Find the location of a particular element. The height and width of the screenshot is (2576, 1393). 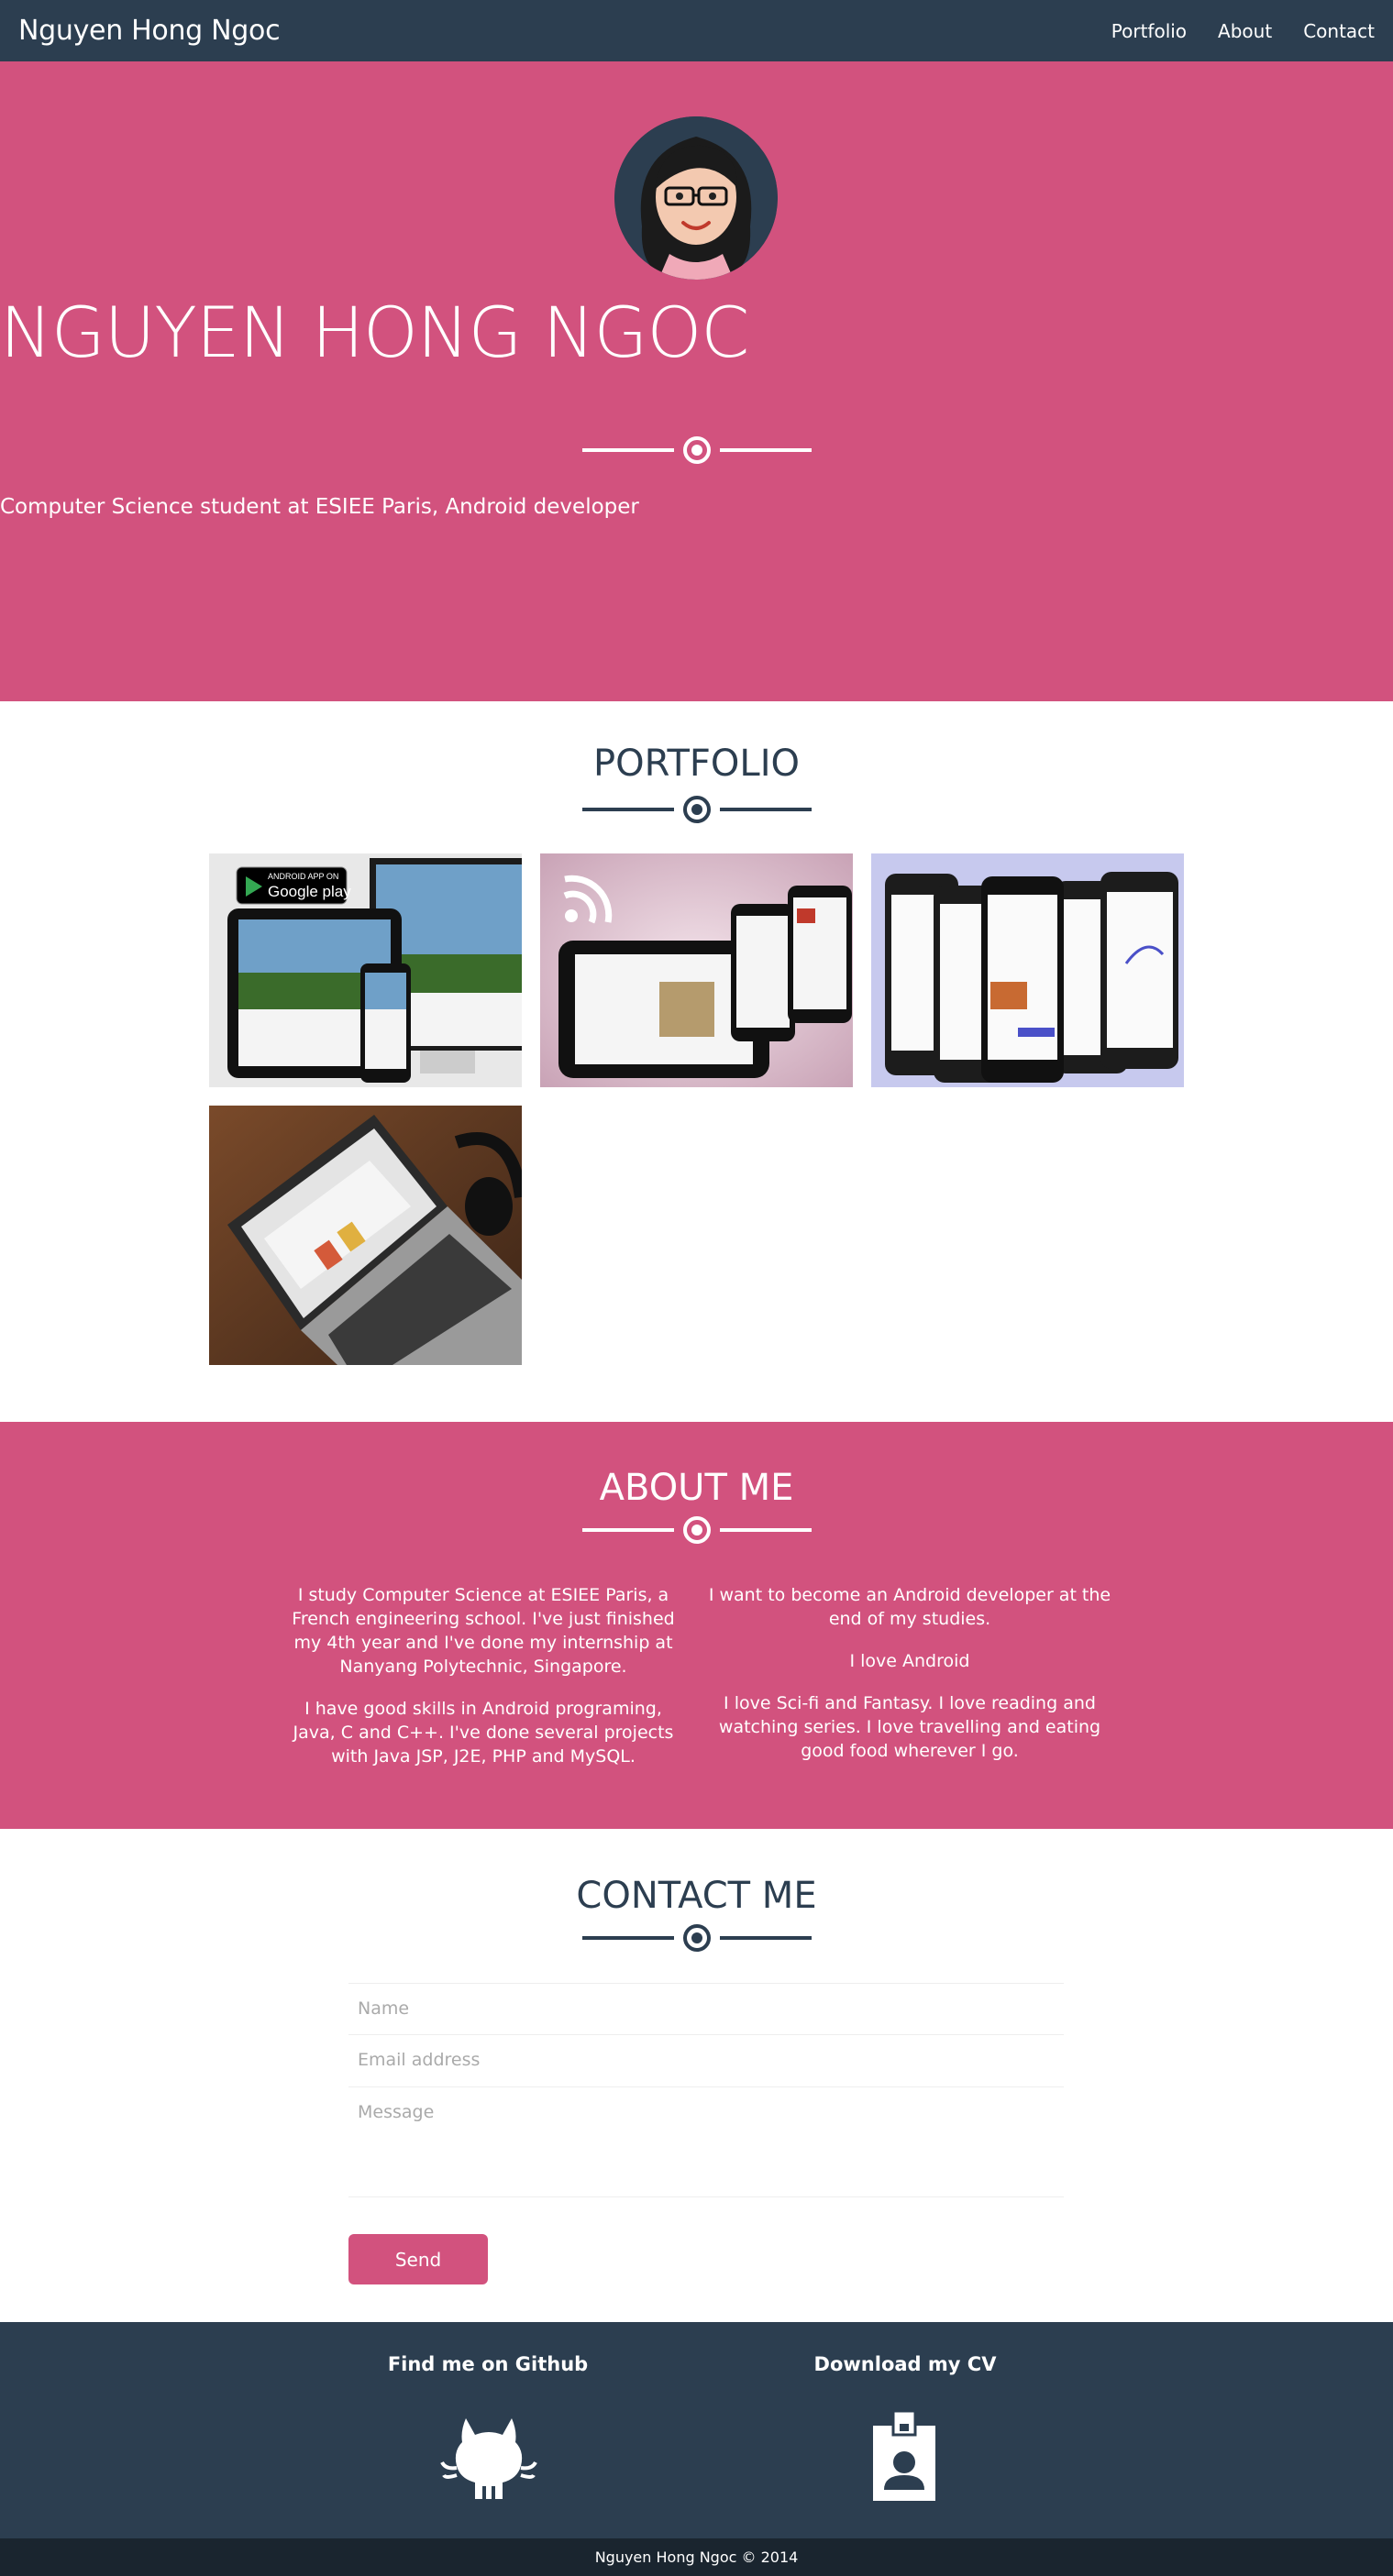

github-octocat-icon is located at coordinates (488, 2457).